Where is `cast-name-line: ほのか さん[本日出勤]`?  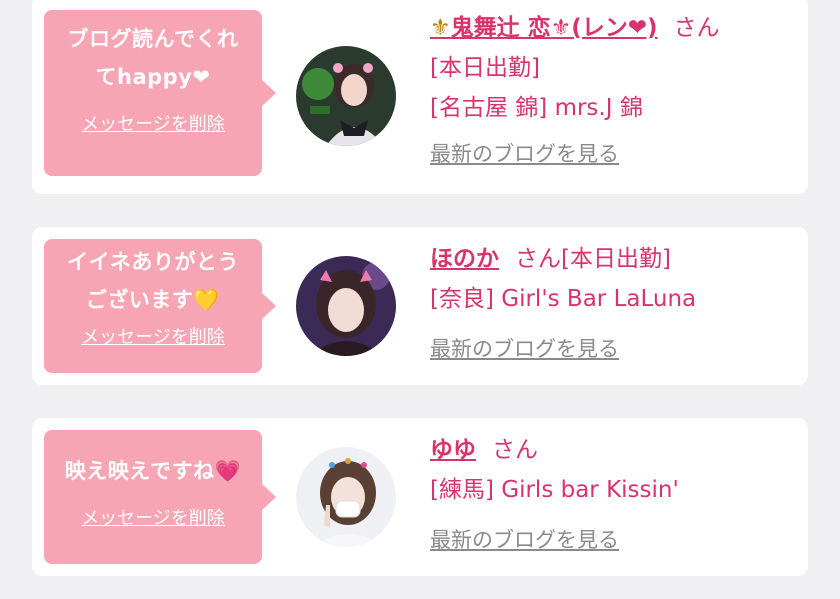
cast-name-line: ほのか さん[本日出勤] is located at coordinates (615, 259).